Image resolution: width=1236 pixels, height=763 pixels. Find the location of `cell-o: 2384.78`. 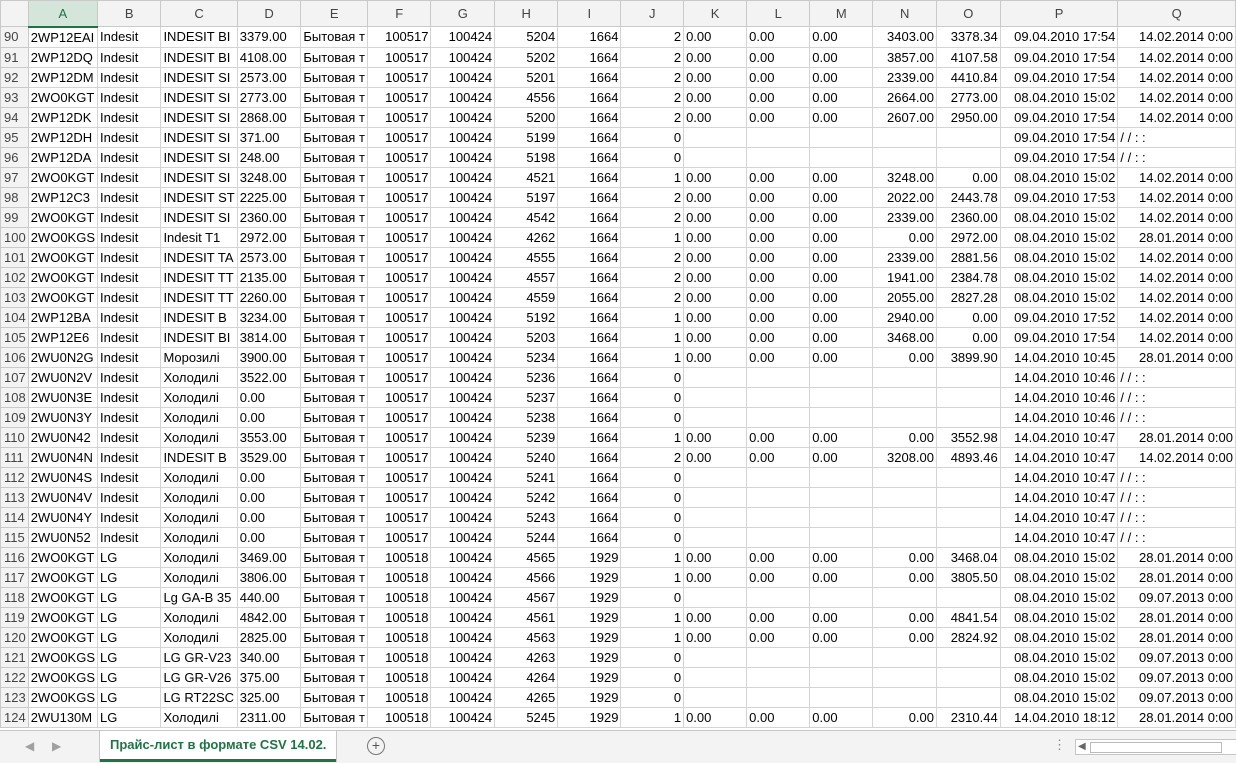

cell-o: 2384.78 is located at coordinates (968, 277).